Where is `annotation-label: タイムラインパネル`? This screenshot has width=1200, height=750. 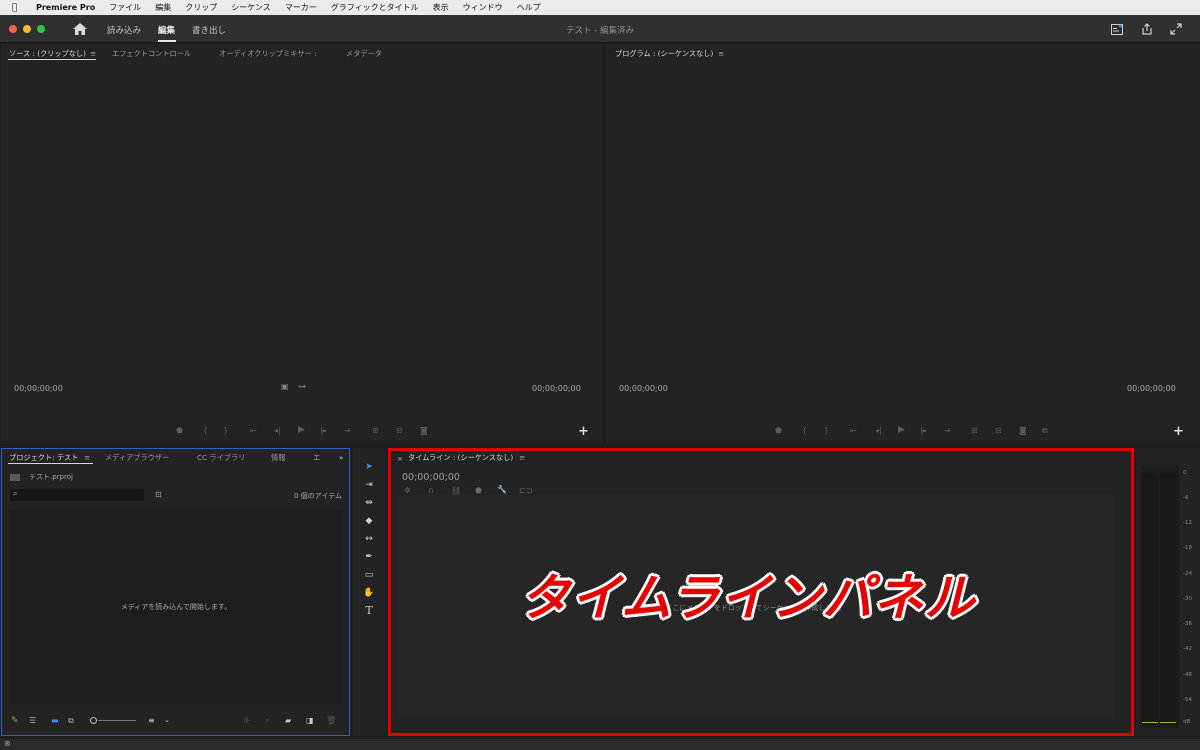
annotation-label: タイムラインパネル is located at coordinates (748, 598).